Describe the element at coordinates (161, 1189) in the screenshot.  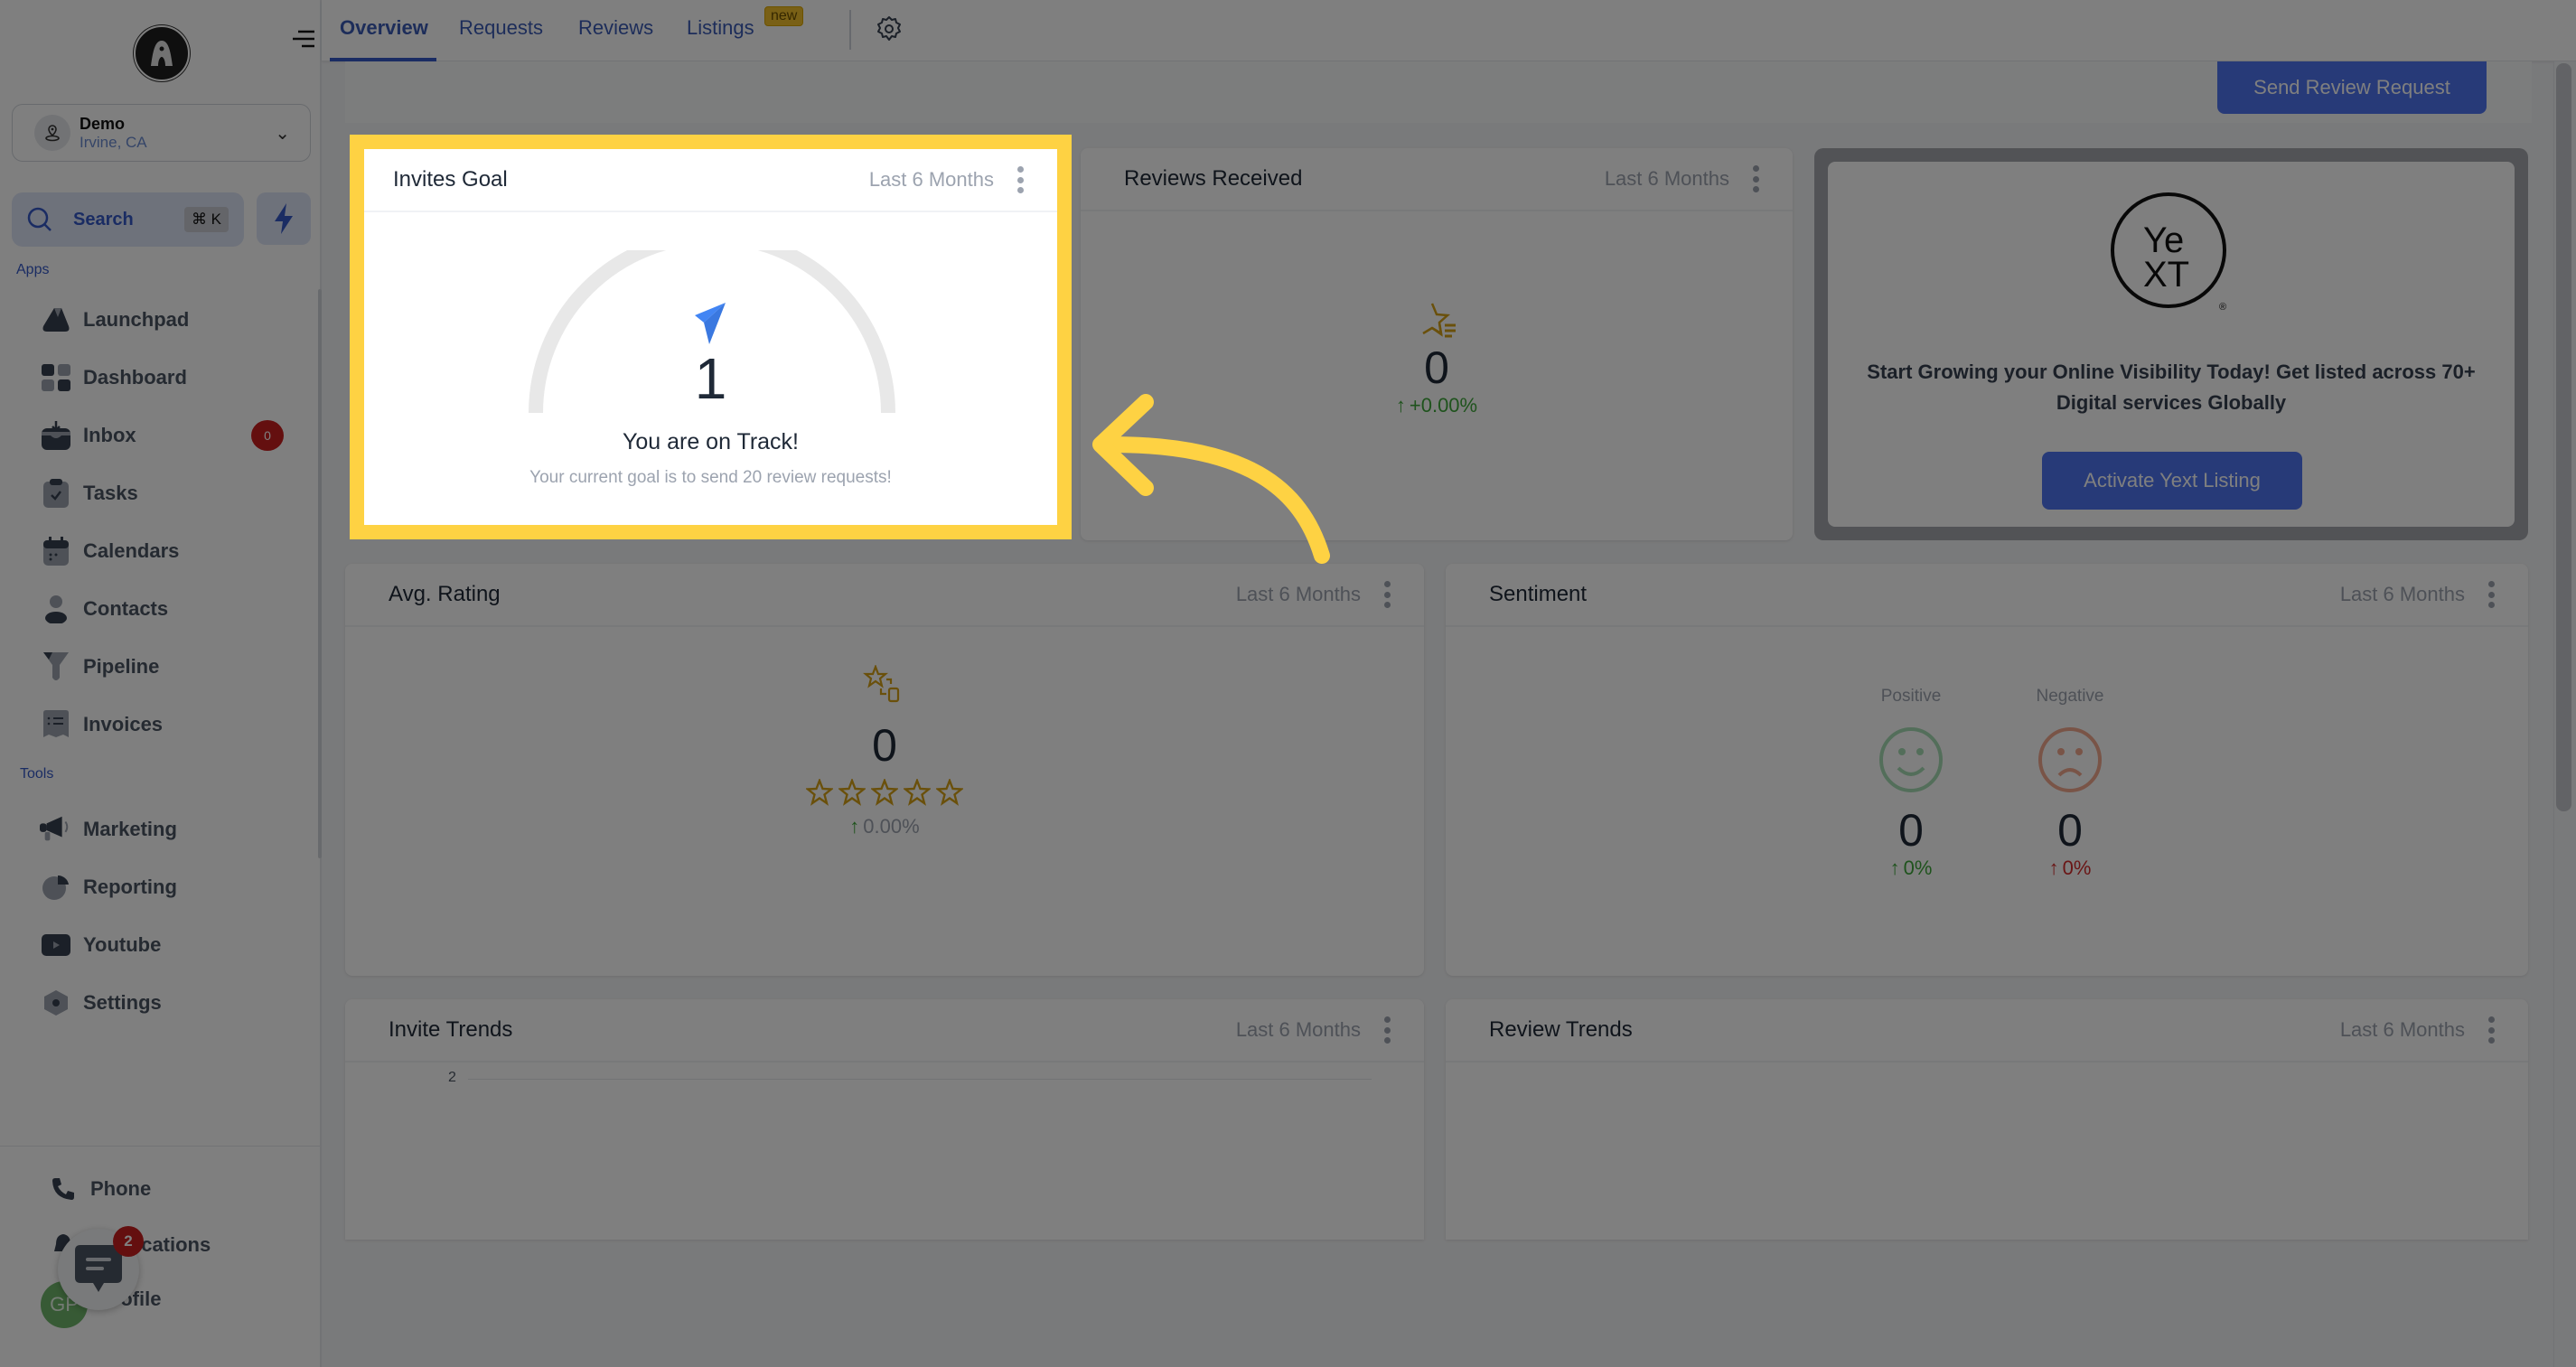
I see `sidebar-item-phone: Phone` at that location.